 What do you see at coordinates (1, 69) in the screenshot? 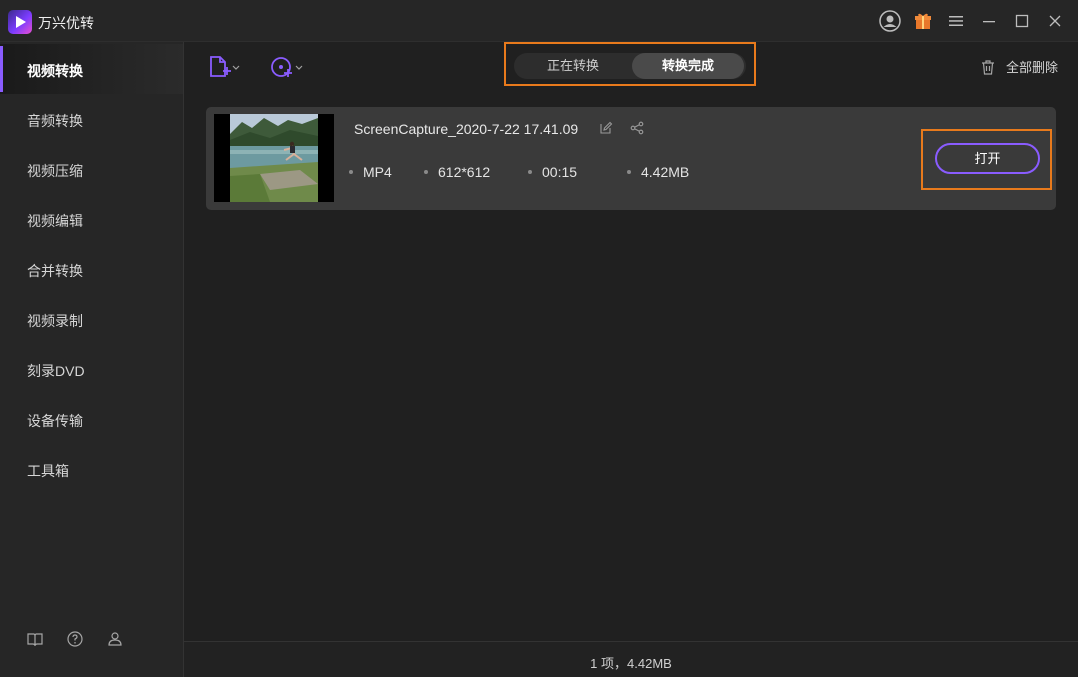
I see `active-indicator` at bounding box center [1, 69].